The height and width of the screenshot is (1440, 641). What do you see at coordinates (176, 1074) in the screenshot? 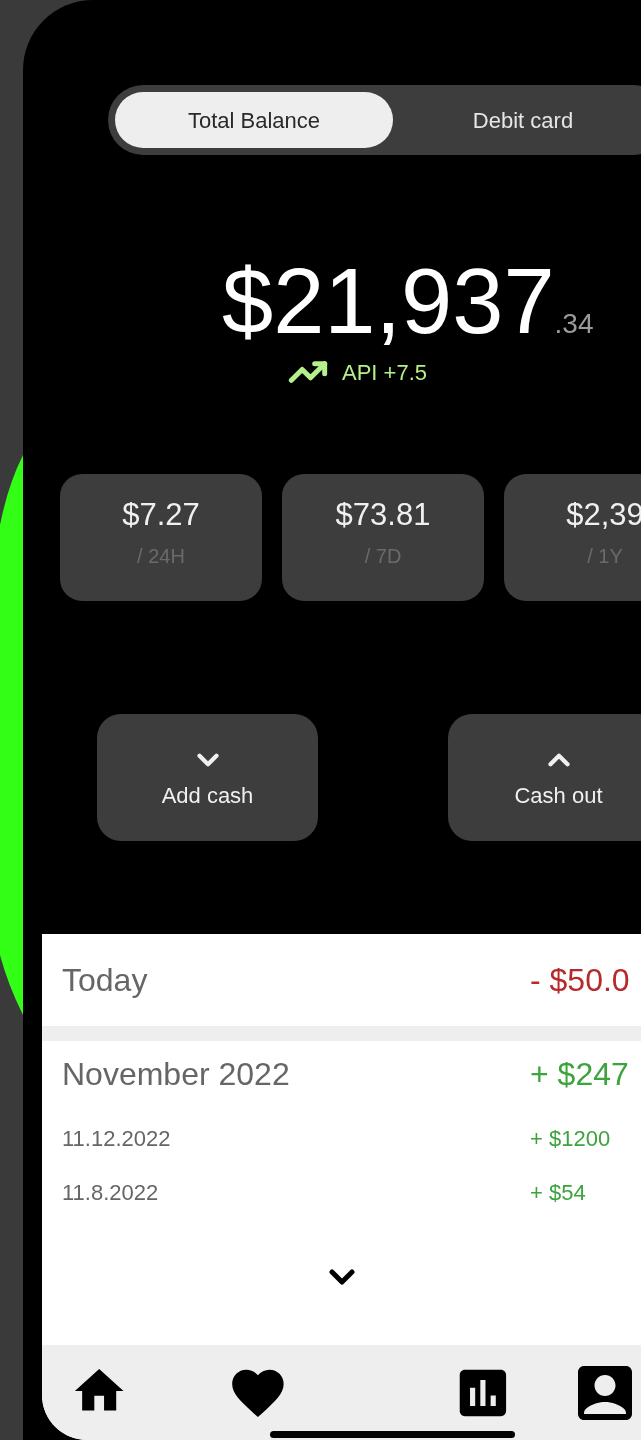
I see `group-title: November 2022` at bounding box center [176, 1074].